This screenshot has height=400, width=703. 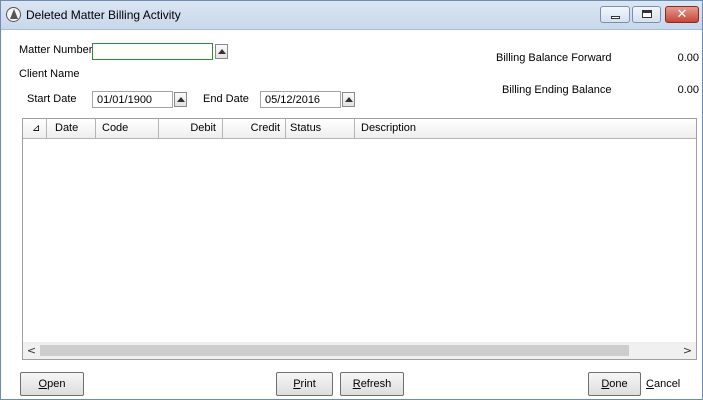 I want to click on end-date-input: 05/12/2016, so click(x=300, y=99).